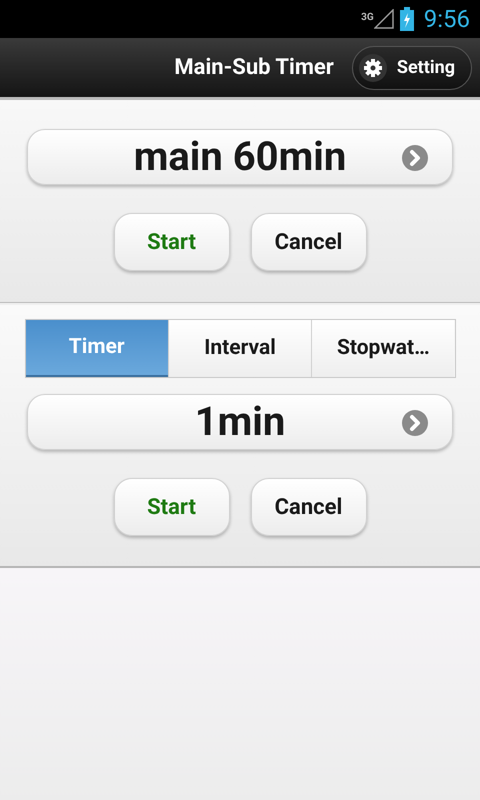 The width and height of the screenshot is (480, 800). I want to click on signal-icon, so click(384, 19).